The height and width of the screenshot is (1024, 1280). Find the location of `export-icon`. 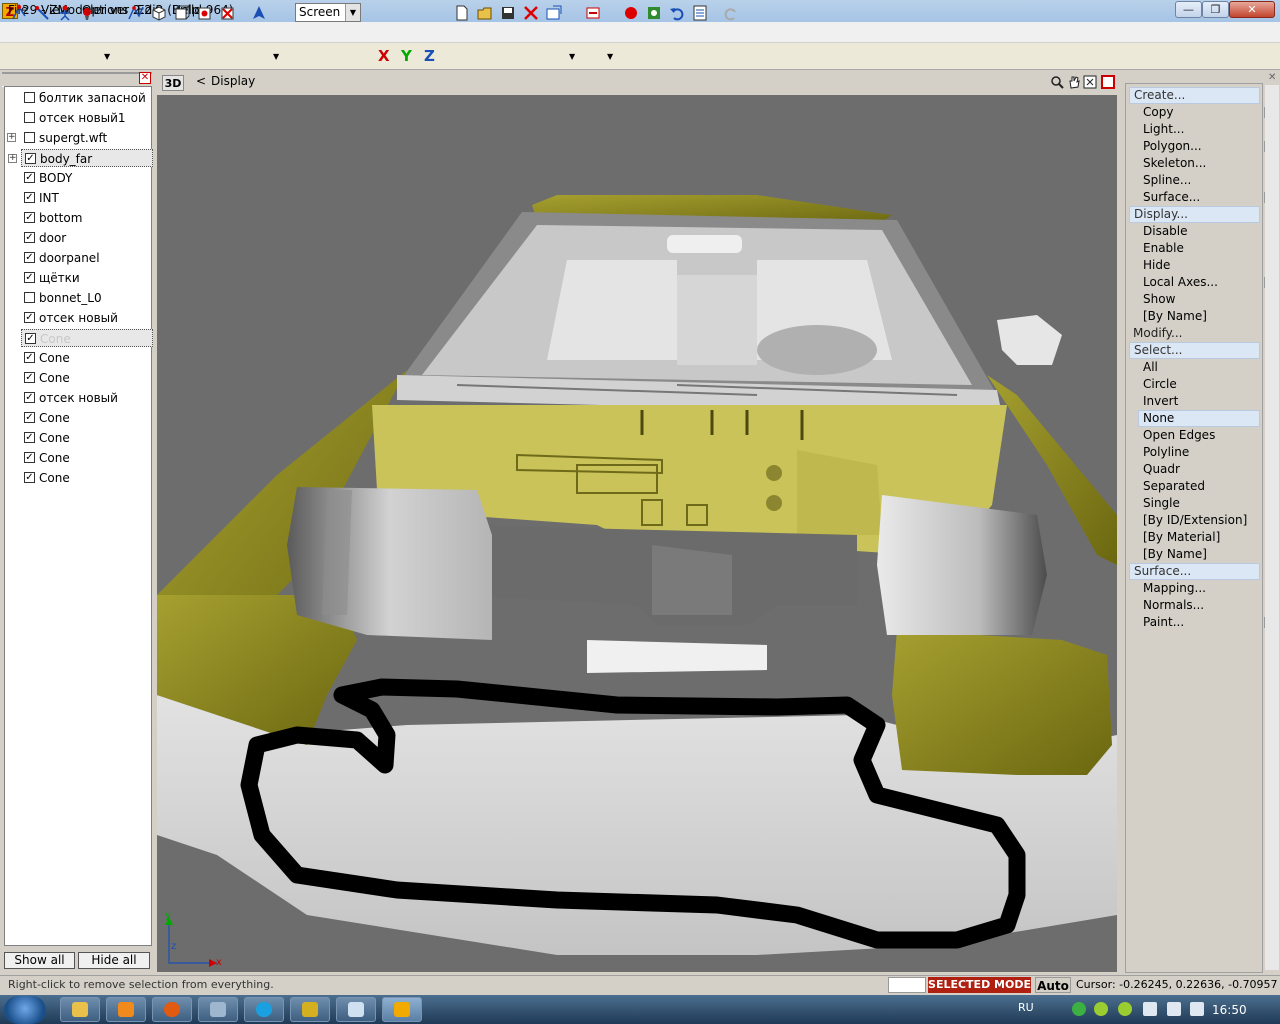

export-icon is located at coordinates (593, 13).